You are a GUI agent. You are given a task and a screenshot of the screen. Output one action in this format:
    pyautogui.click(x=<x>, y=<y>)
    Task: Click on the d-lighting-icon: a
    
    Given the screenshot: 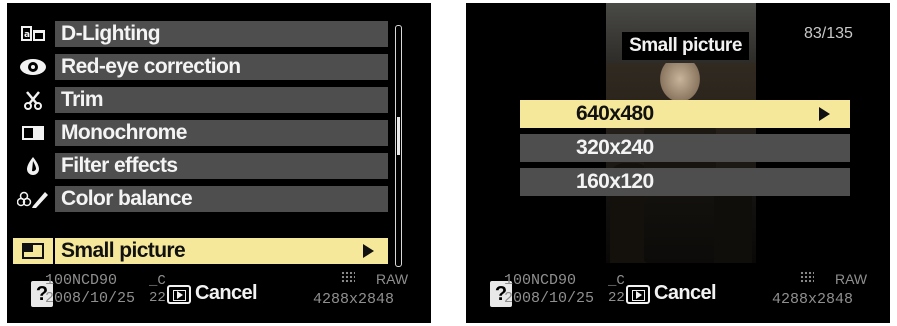 What is the action you would take?
    pyautogui.click(x=33, y=34)
    